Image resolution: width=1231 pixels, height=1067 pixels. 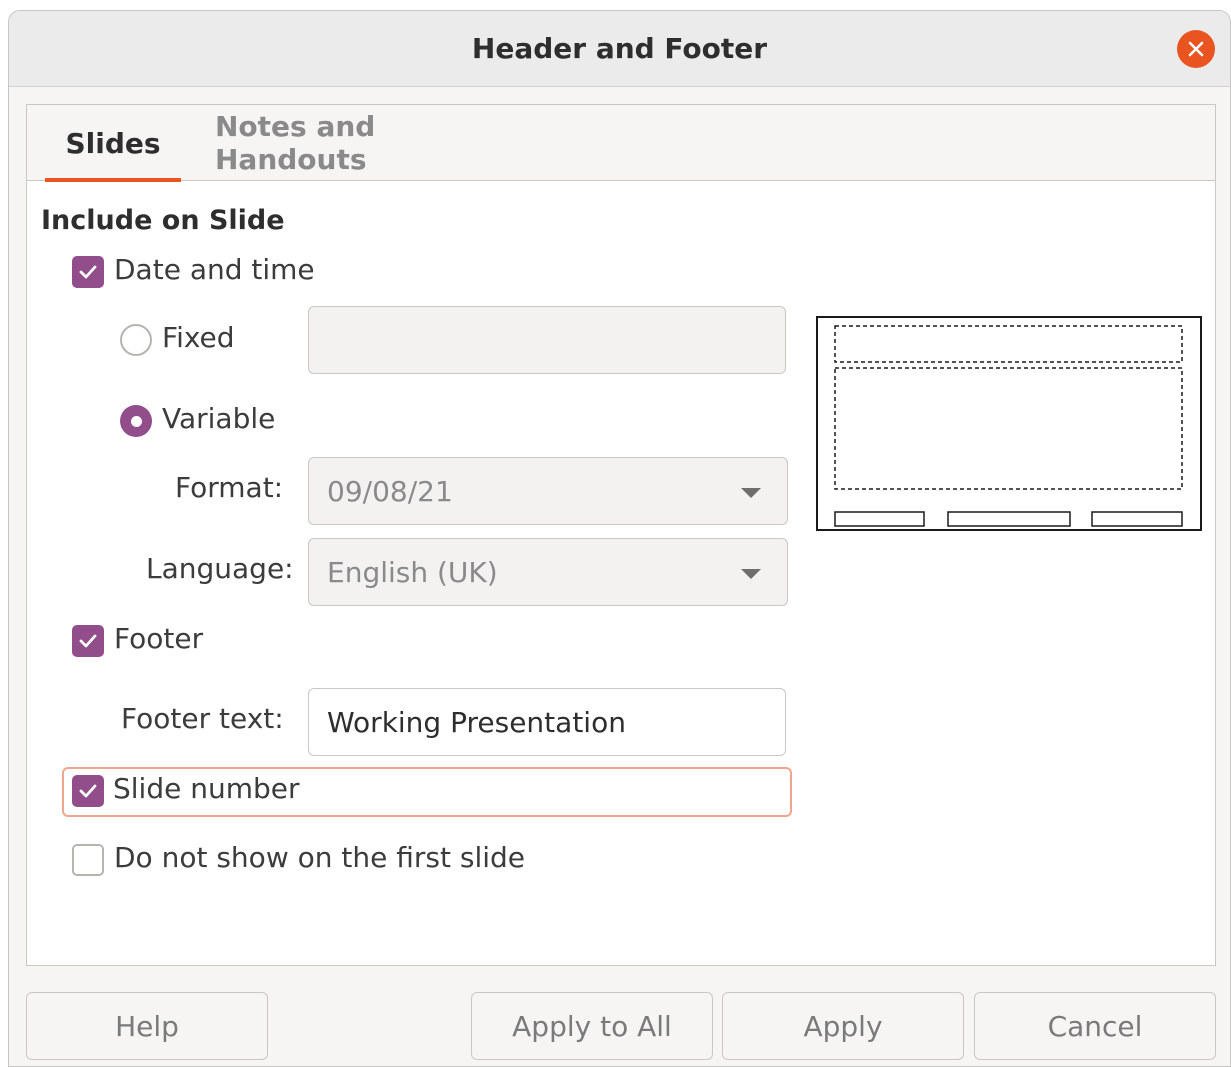 What do you see at coordinates (548, 572) in the screenshot?
I see `language-dropdown: English (UK)` at bounding box center [548, 572].